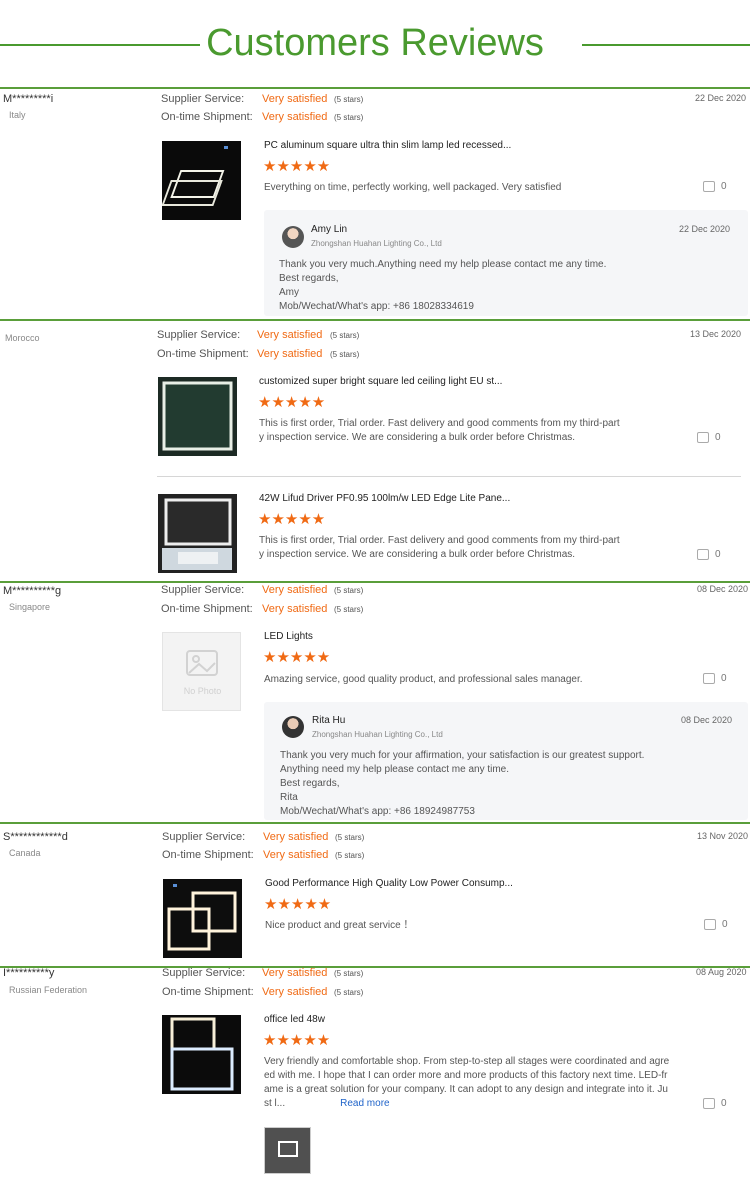  What do you see at coordinates (716, 334) in the screenshot?
I see `review-date: 13 Dec 2020` at bounding box center [716, 334].